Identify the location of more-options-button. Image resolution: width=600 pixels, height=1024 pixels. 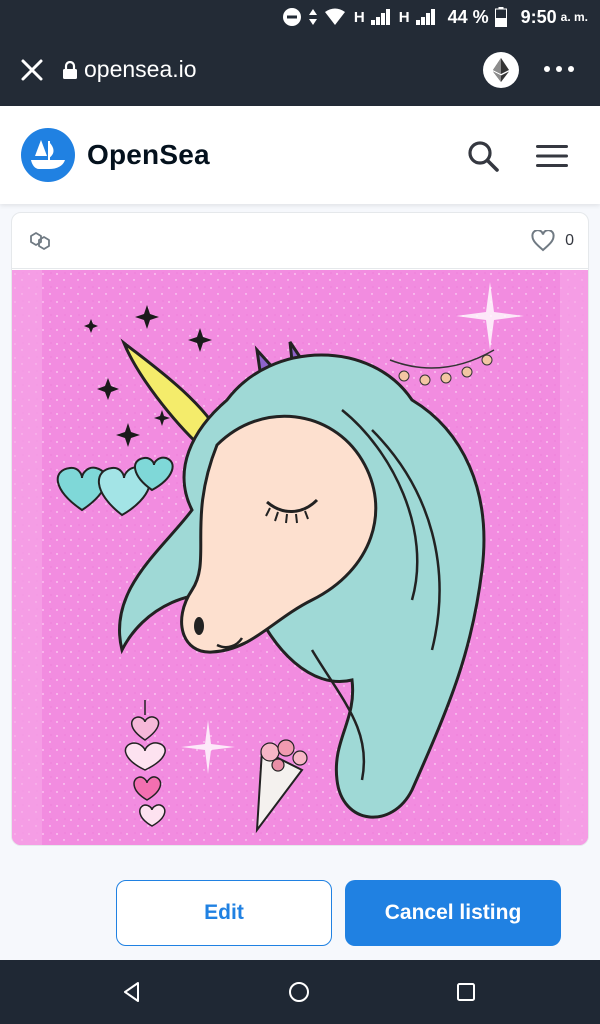
(562, 70).